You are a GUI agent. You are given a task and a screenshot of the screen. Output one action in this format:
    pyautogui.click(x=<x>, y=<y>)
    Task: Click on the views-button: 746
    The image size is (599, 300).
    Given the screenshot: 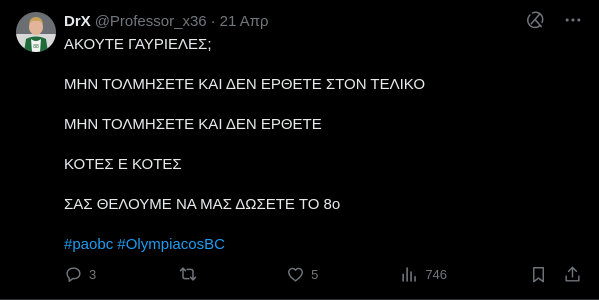 What is the action you would take?
    pyautogui.click(x=423, y=274)
    